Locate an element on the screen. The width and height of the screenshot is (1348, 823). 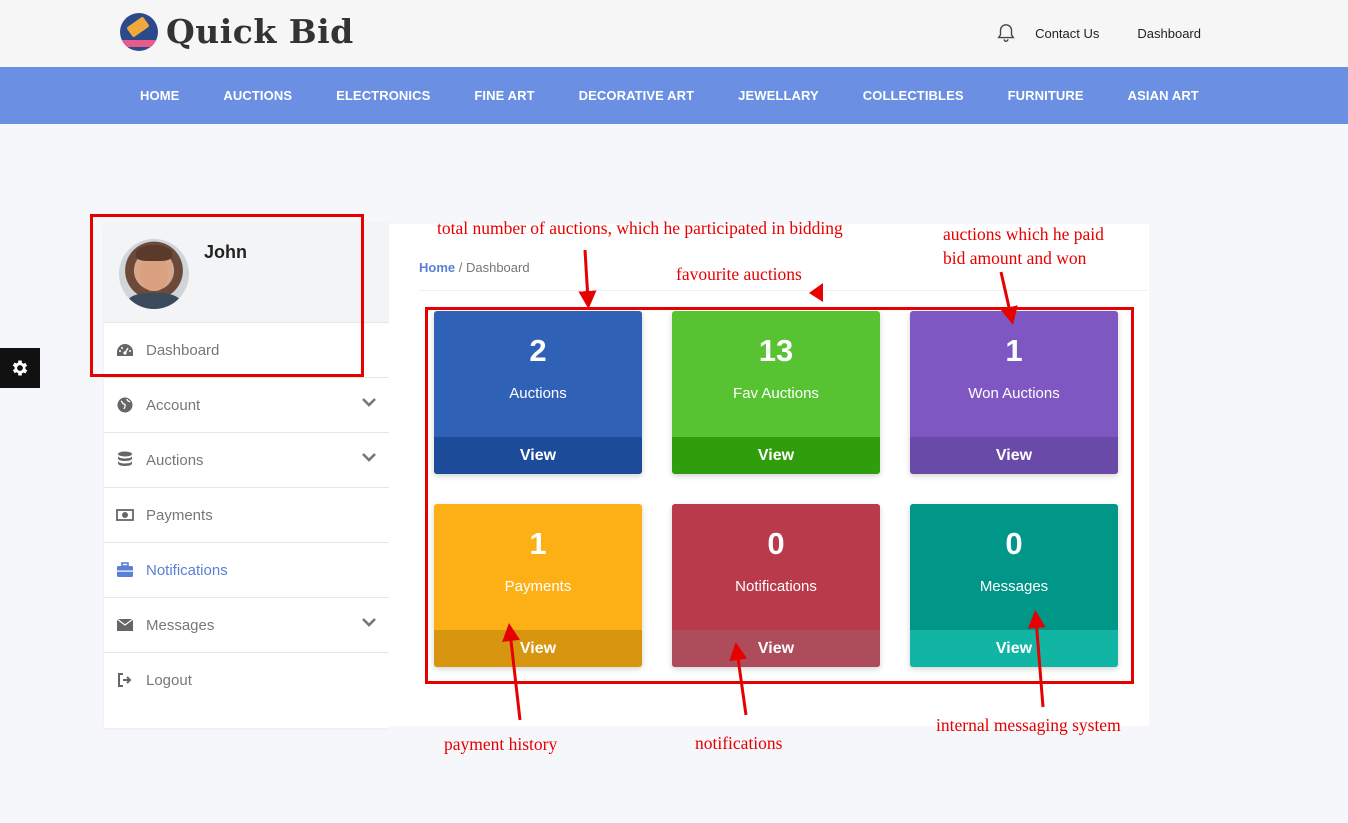
breadcrumb: Home / Dashboard is located at coordinates (474, 267).